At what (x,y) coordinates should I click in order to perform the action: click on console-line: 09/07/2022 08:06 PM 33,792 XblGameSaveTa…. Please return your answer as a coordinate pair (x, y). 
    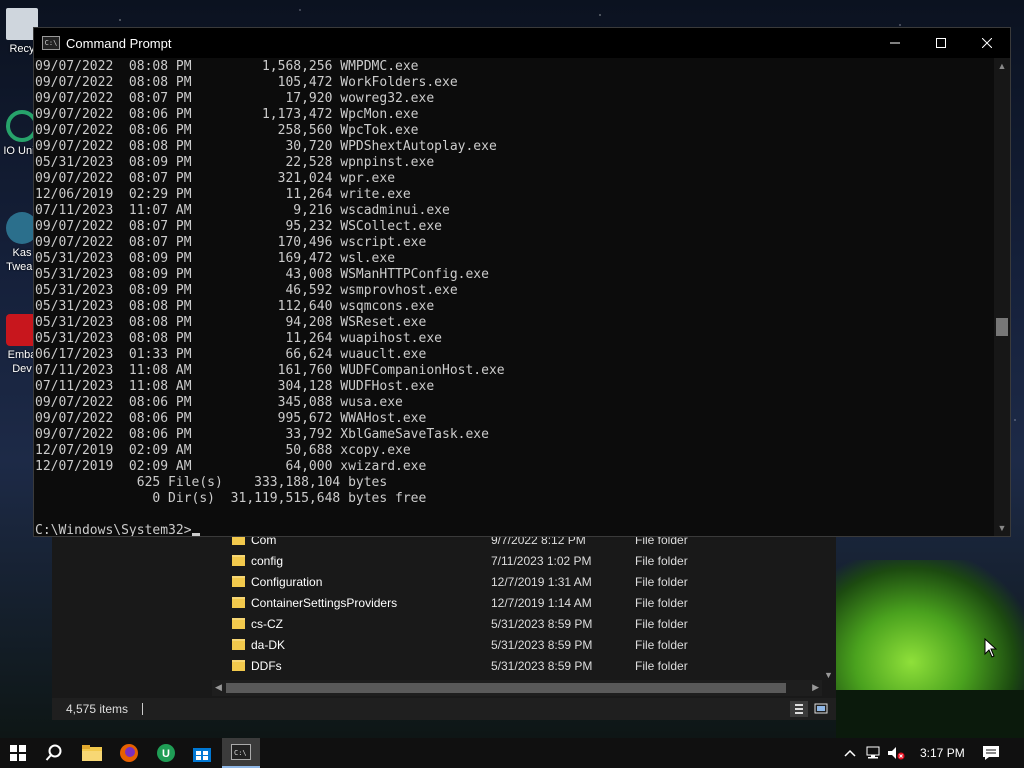
    Looking at the image, I should click on (262, 434).